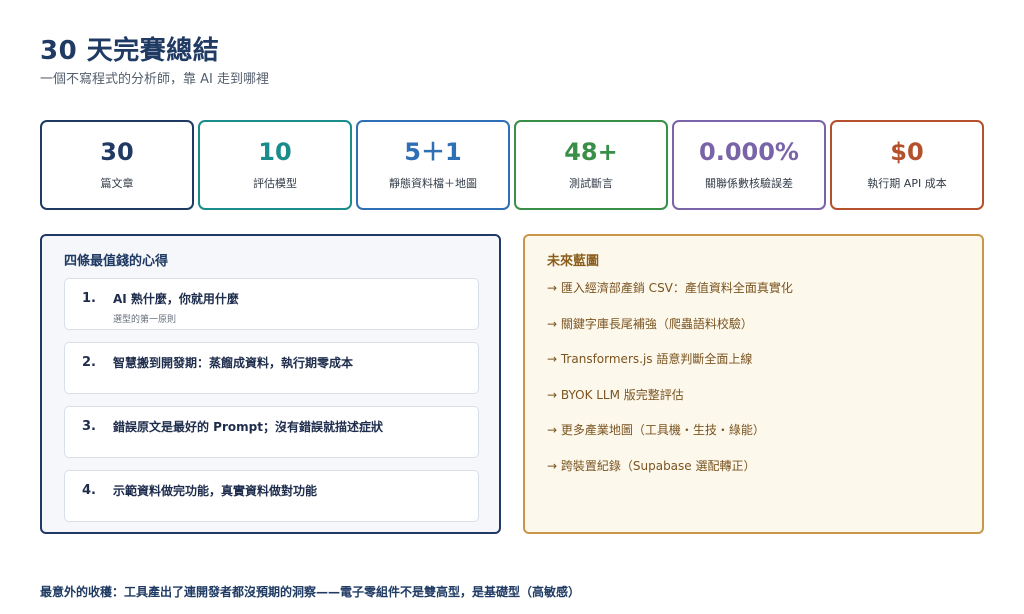 The width and height of the screenshot is (1024, 614). I want to click on stat-label: 關聯係數核驗誤差, so click(749, 184).